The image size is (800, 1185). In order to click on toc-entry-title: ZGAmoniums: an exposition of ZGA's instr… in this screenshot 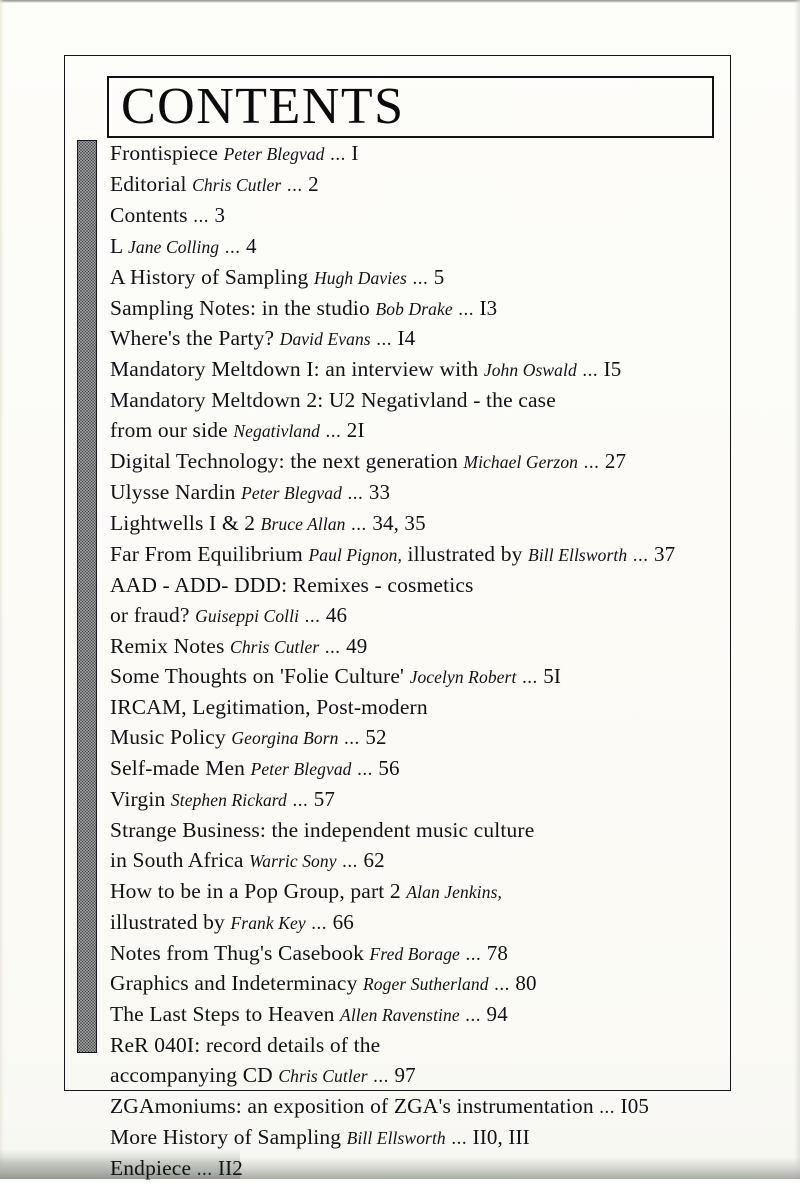, I will do `click(352, 1106)`.